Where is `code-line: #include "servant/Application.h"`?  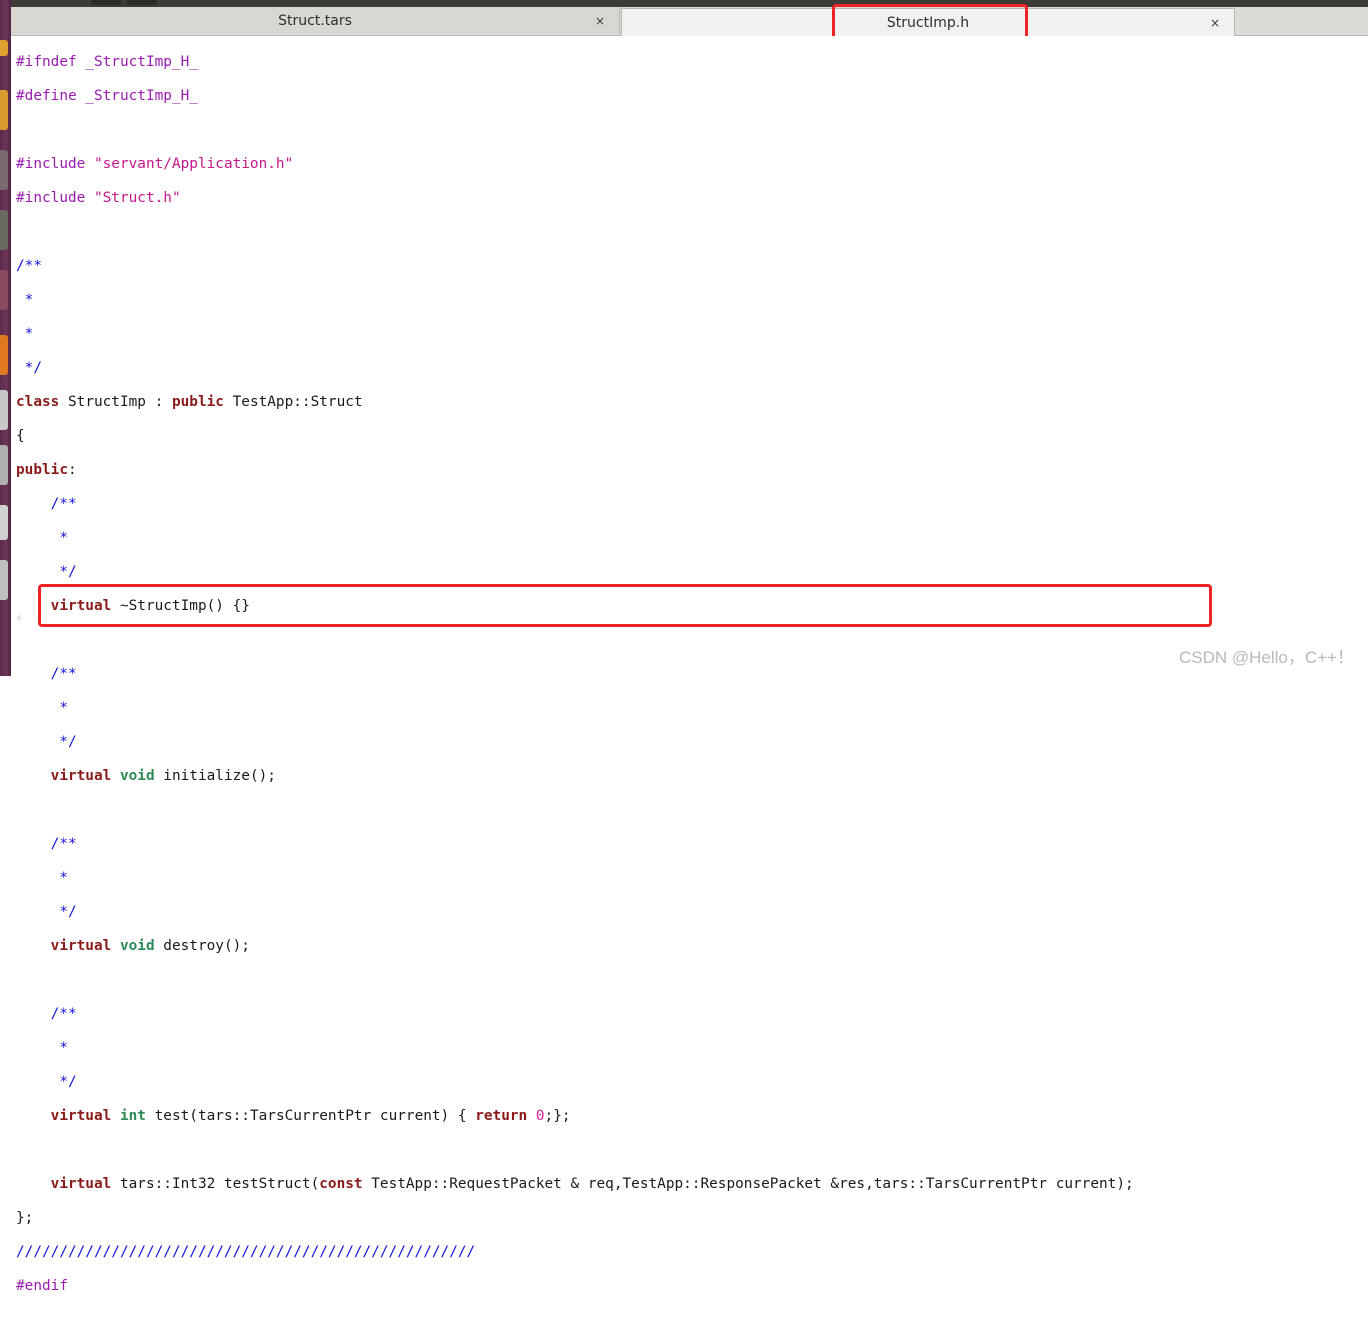 code-line: #include "servant/Application.h" is located at coordinates (575, 164).